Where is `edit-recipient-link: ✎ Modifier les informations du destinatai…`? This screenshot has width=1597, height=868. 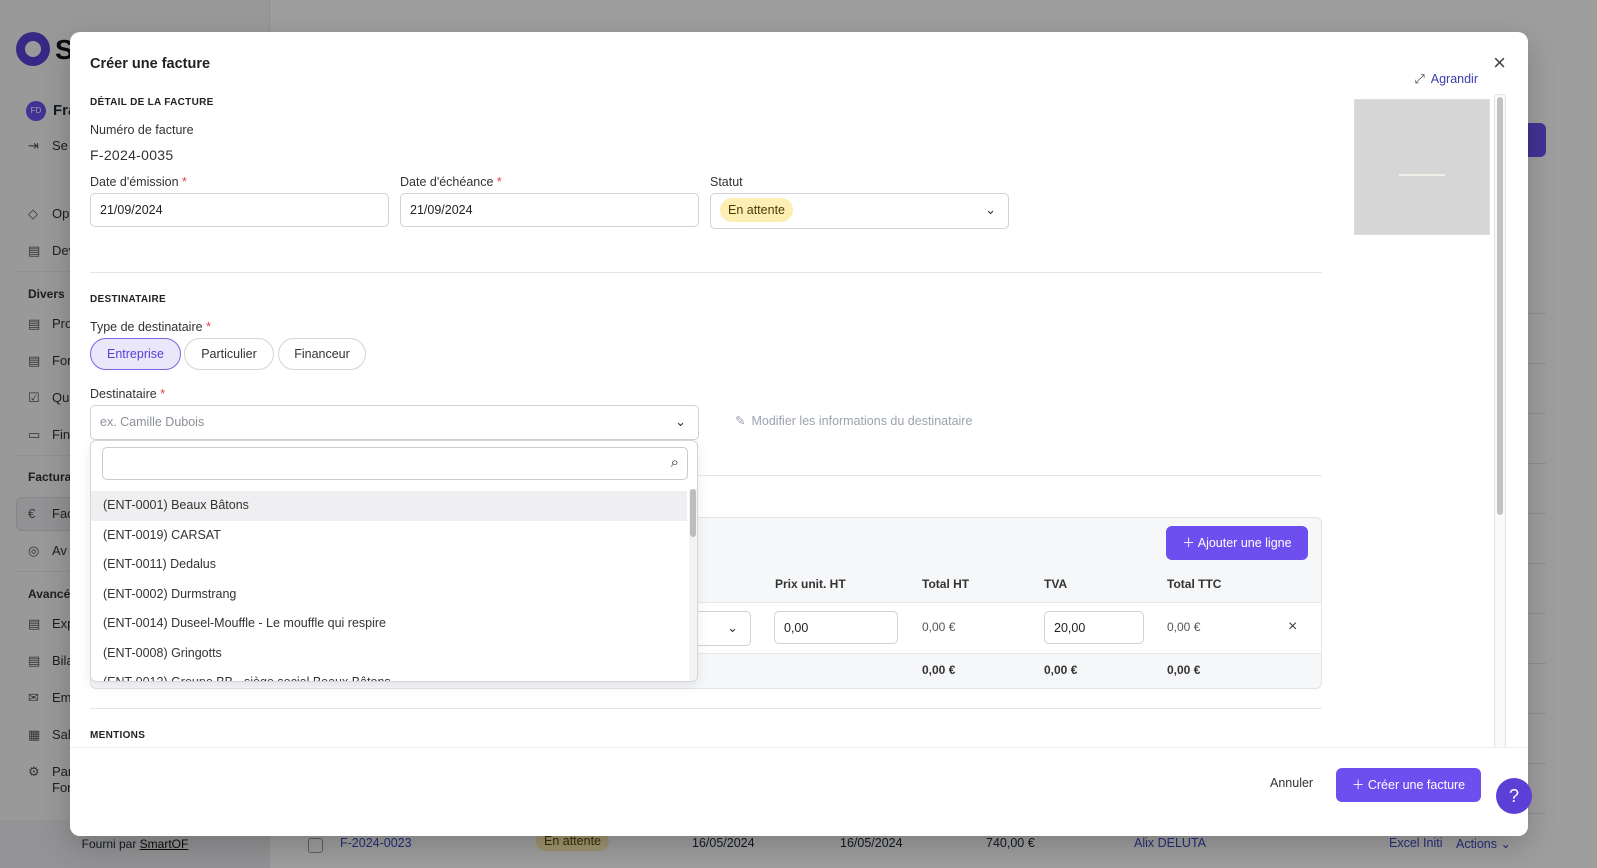 edit-recipient-link: ✎ Modifier les informations du destinatai… is located at coordinates (853, 420).